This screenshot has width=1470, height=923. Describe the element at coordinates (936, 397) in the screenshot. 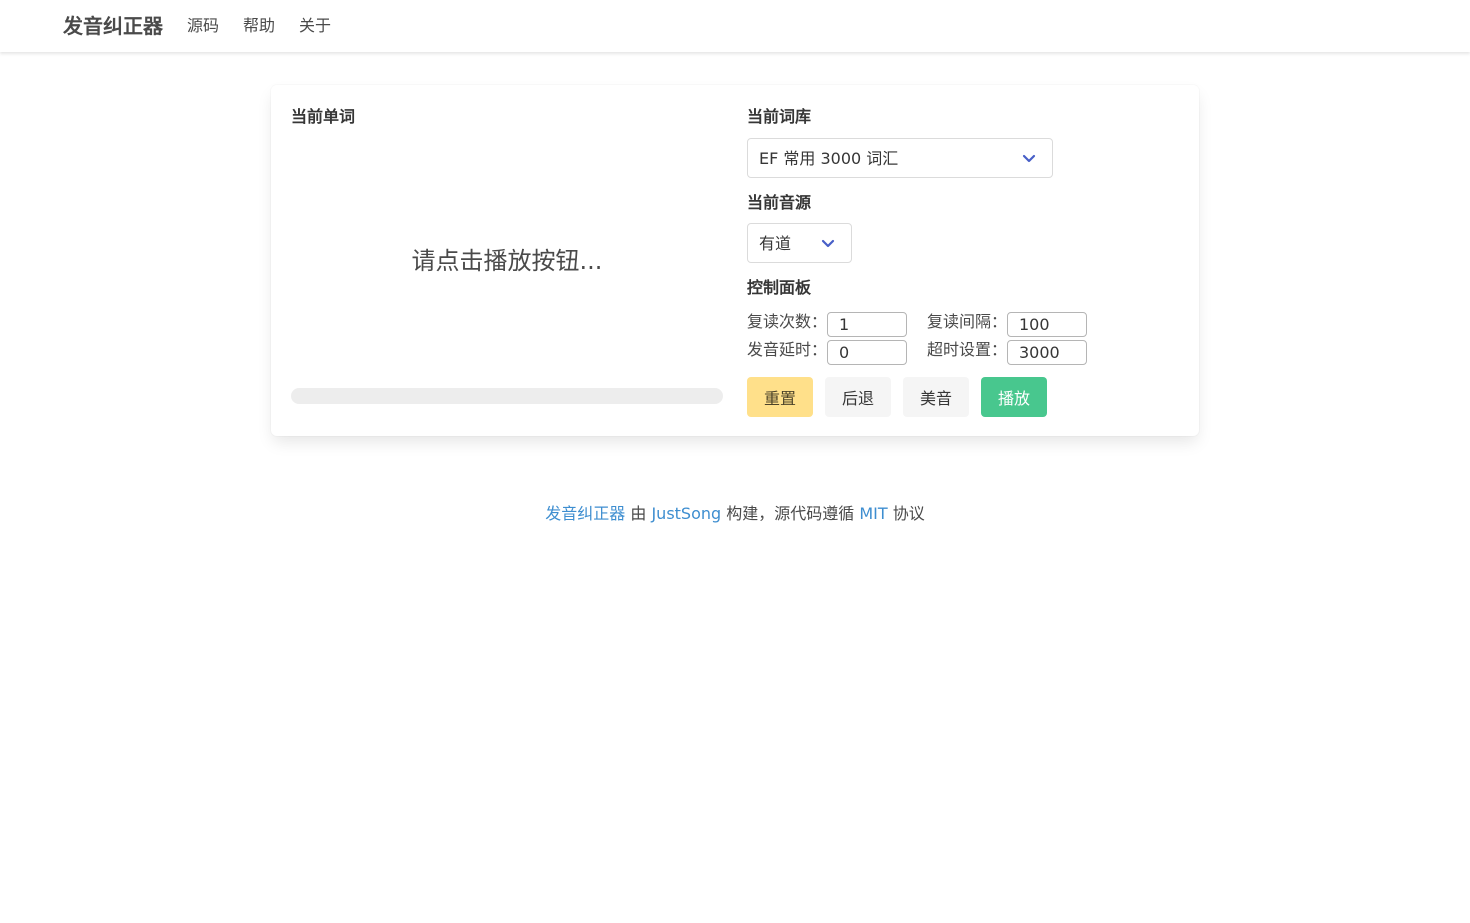

I see `accent-button: 美音` at that location.